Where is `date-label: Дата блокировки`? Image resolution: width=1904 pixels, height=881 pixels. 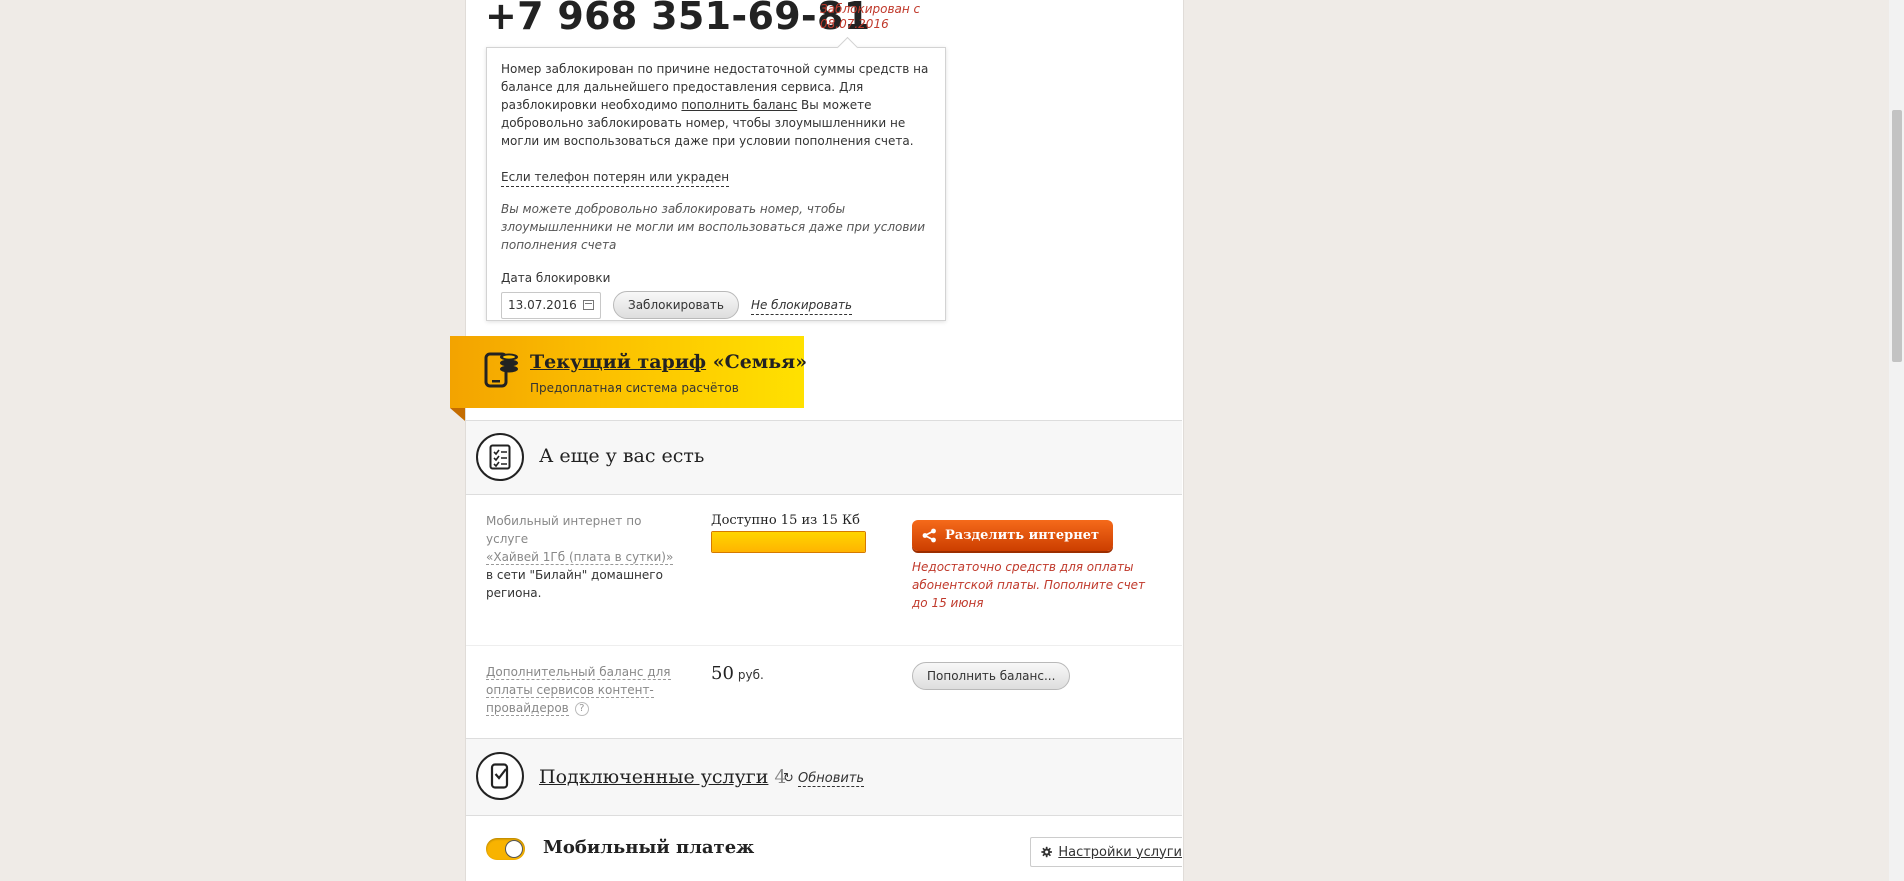 date-label: Дата блокировки is located at coordinates (556, 278).